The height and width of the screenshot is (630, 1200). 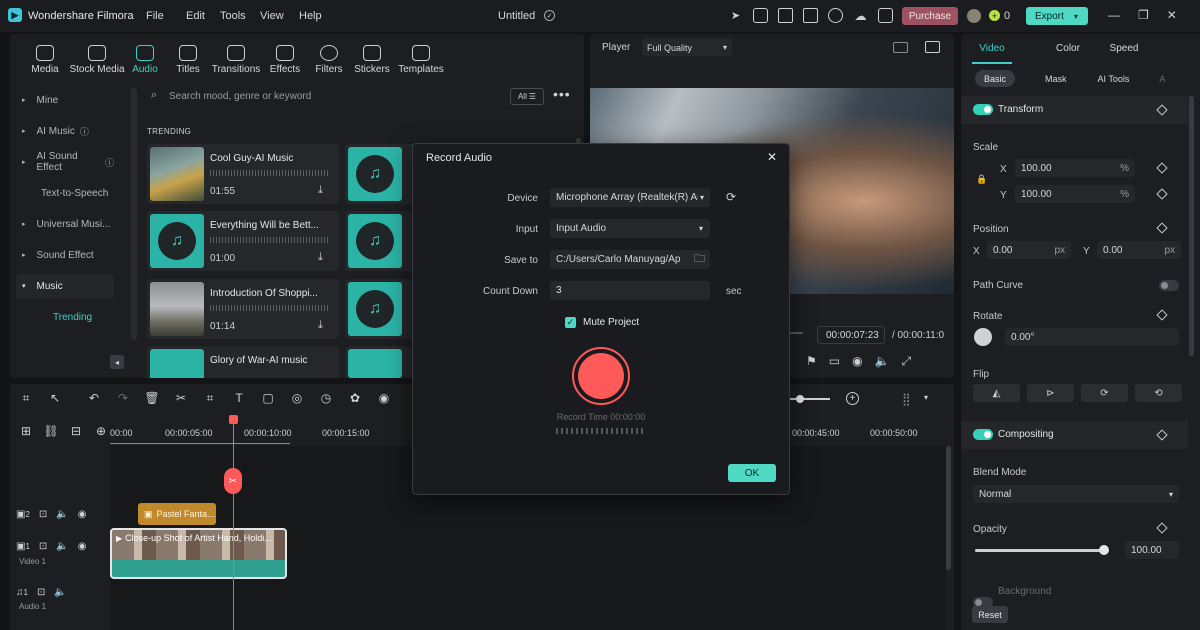 I want to click on snapshot-icon: ◉, so click(x=857, y=361).